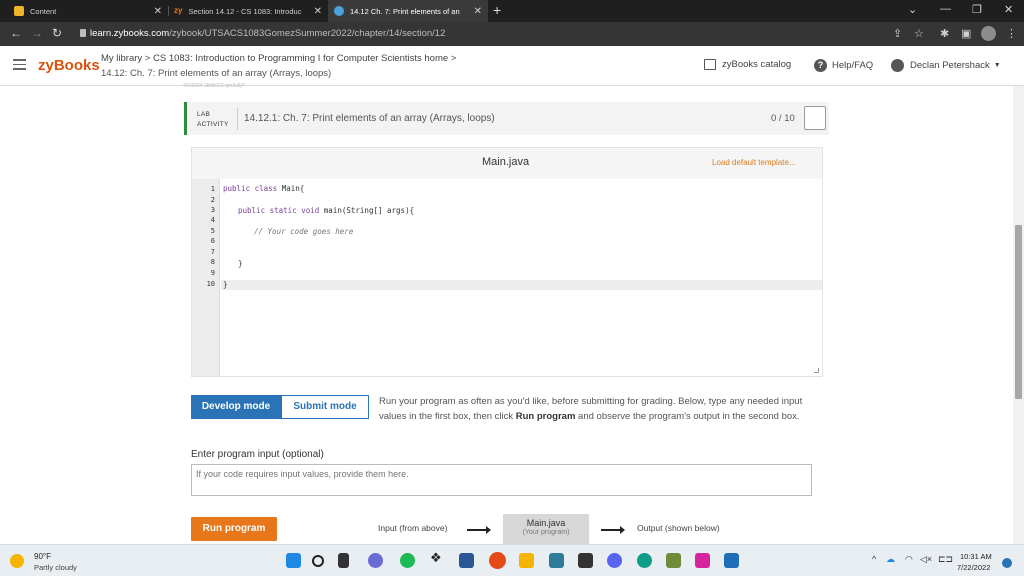 This screenshot has height=576, width=1024. What do you see at coordinates (673, 560) in the screenshot?
I see `minecraft-icon` at bounding box center [673, 560].